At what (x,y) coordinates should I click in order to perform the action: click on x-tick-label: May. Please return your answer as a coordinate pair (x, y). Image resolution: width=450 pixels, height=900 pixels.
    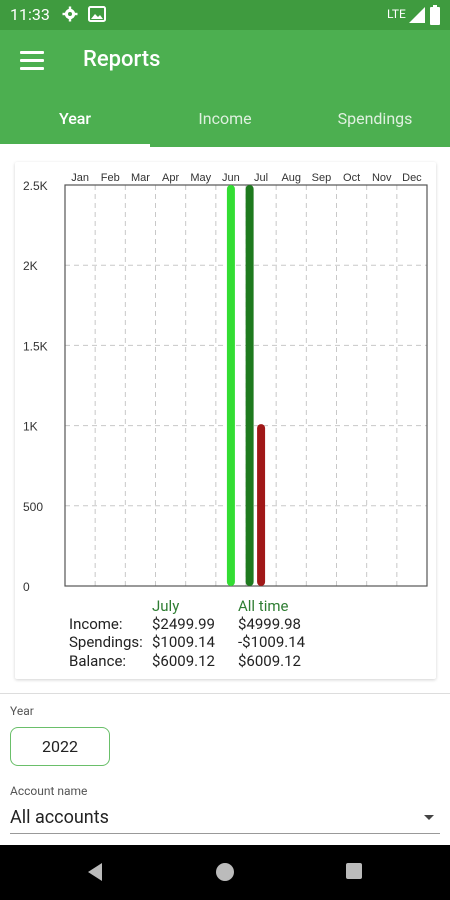
    Looking at the image, I should click on (200, 178).